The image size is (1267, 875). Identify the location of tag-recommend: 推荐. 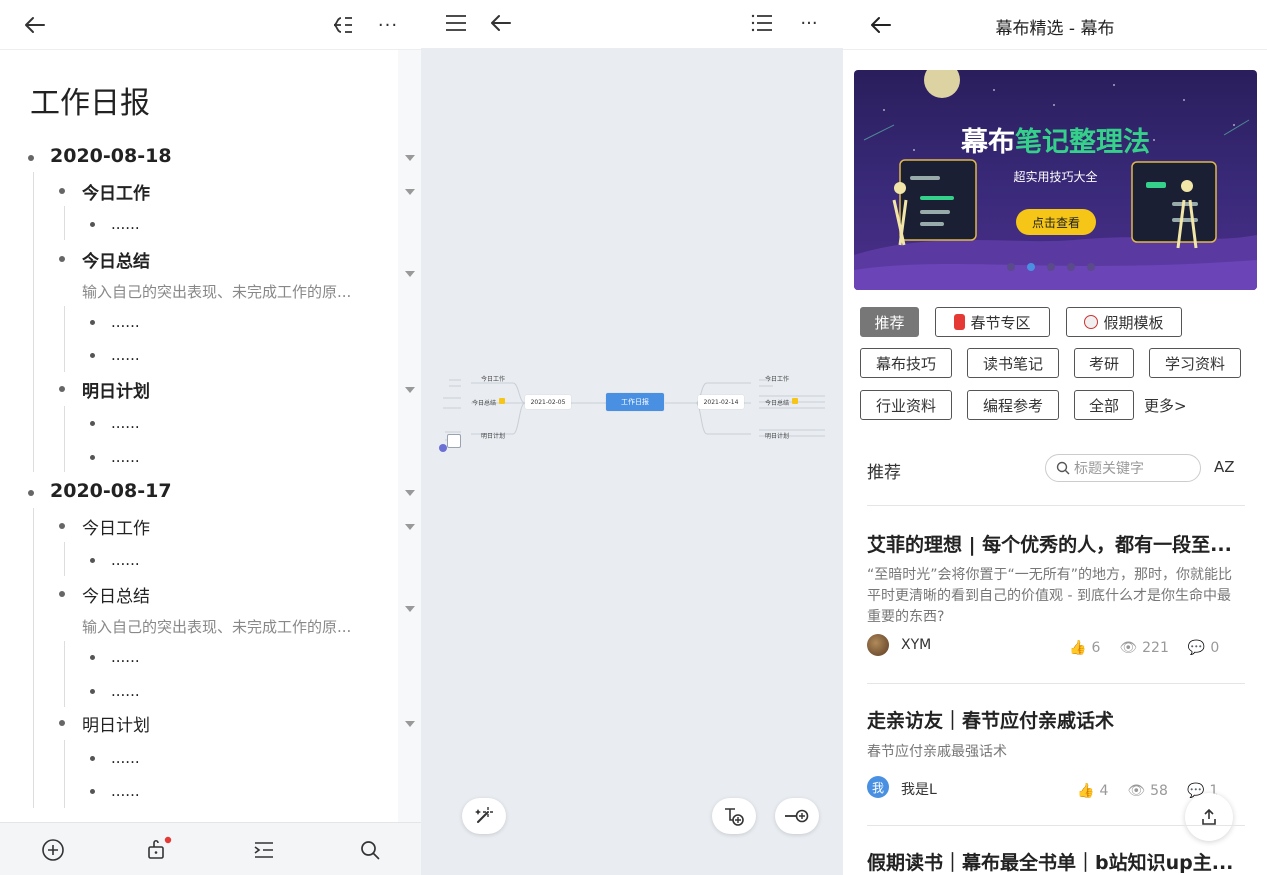
(889, 322).